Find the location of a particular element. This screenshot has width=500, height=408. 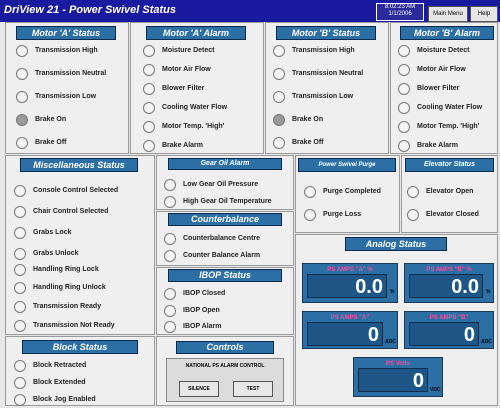

analog-label: PS AMPS "B" is located at coordinates (449, 318).